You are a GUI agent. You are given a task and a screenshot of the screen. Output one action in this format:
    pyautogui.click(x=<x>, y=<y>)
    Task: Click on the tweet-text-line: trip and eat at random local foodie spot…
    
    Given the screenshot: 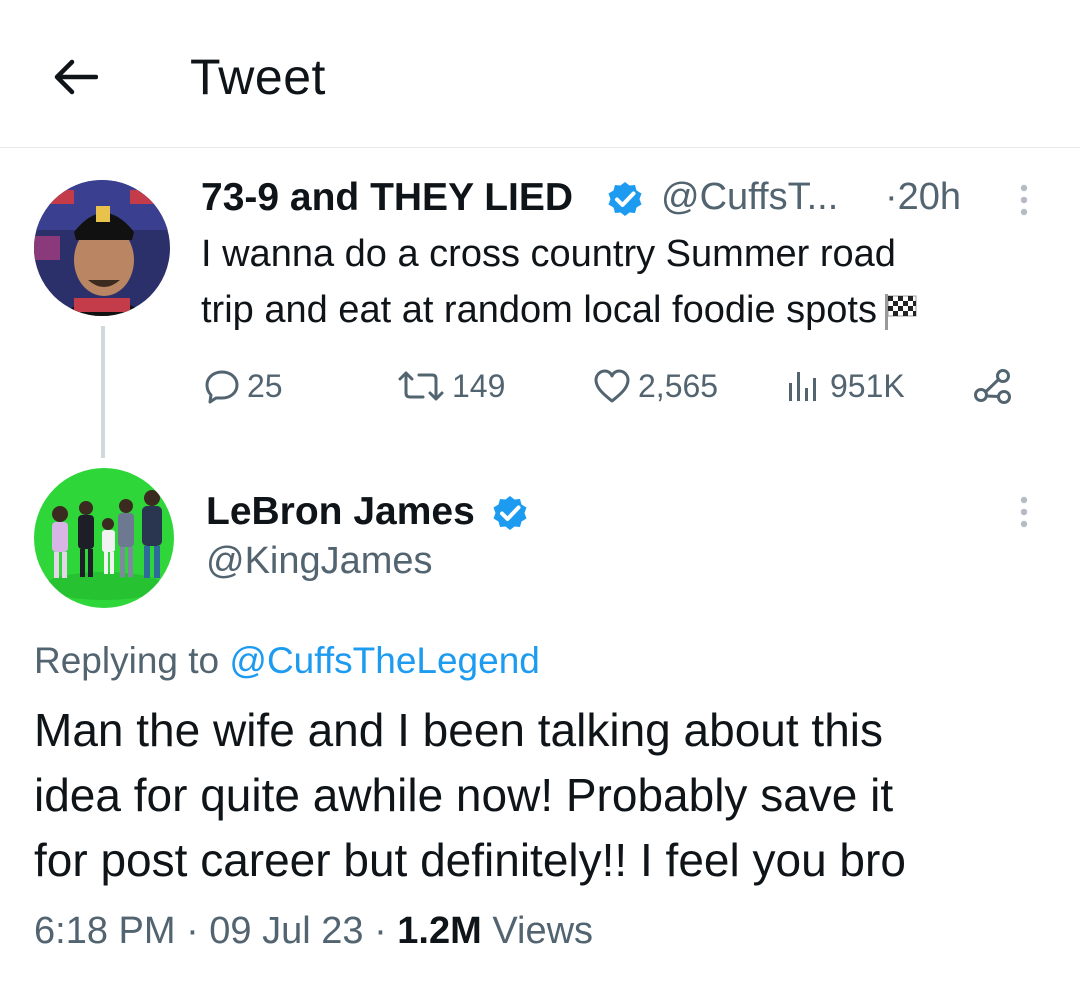 What is the action you would take?
    pyautogui.click(x=626, y=310)
    